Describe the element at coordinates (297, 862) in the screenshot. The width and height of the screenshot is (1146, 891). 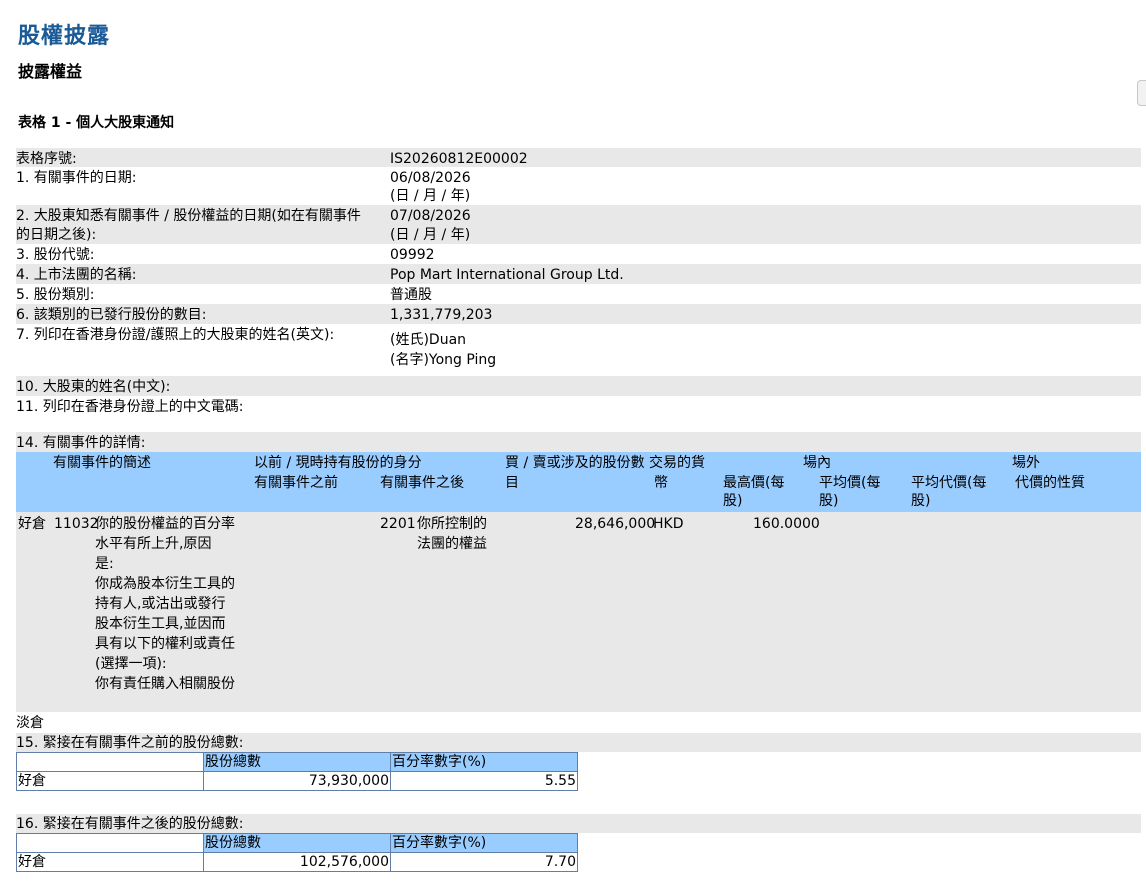
I see `total-shares-value: 102,576,000` at that location.